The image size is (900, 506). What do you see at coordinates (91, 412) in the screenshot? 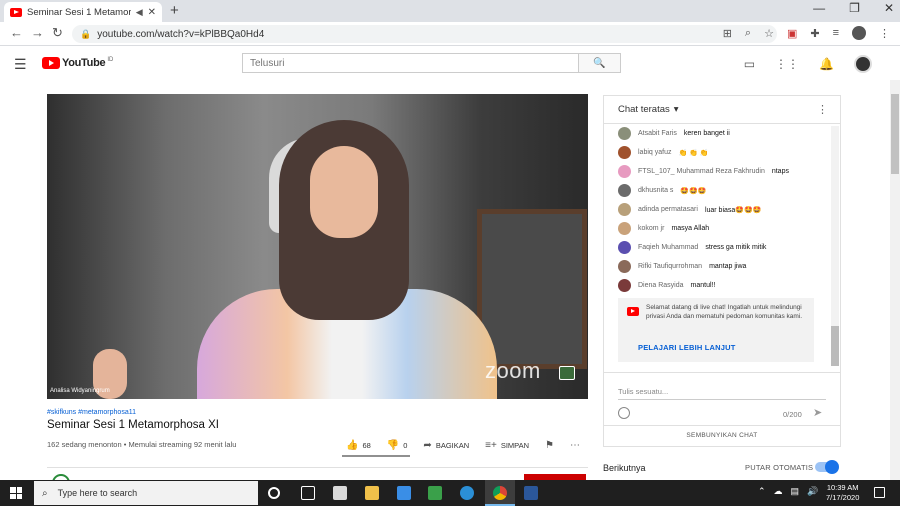
I see `video-hashtags: #skifkuns #metamorphosa11` at bounding box center [91, 412].